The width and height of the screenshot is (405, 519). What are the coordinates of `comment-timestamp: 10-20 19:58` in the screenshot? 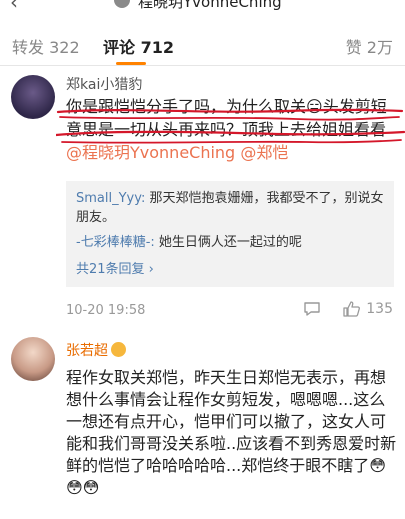 It's located at (106, 310).